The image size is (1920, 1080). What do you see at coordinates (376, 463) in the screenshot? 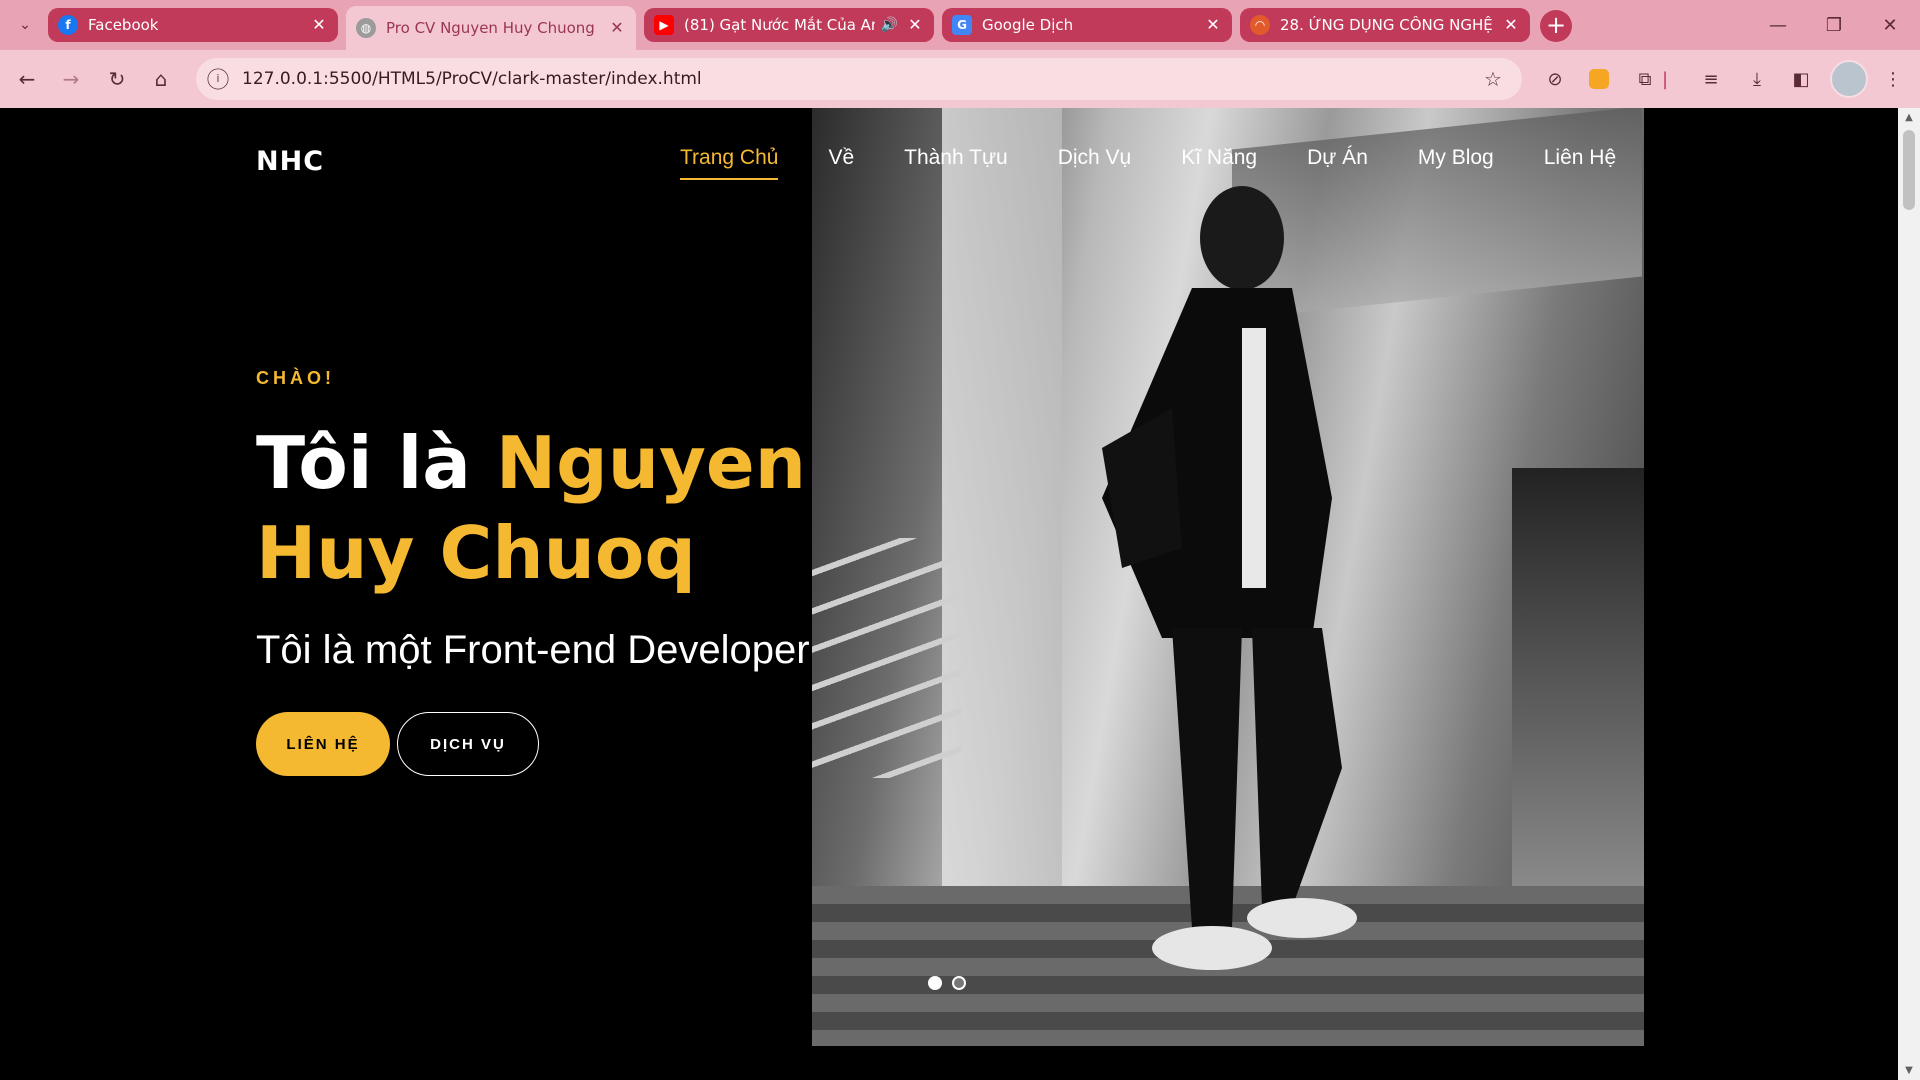
I see `headline-prefix: Tôi là` at bounding box center [376, 463].